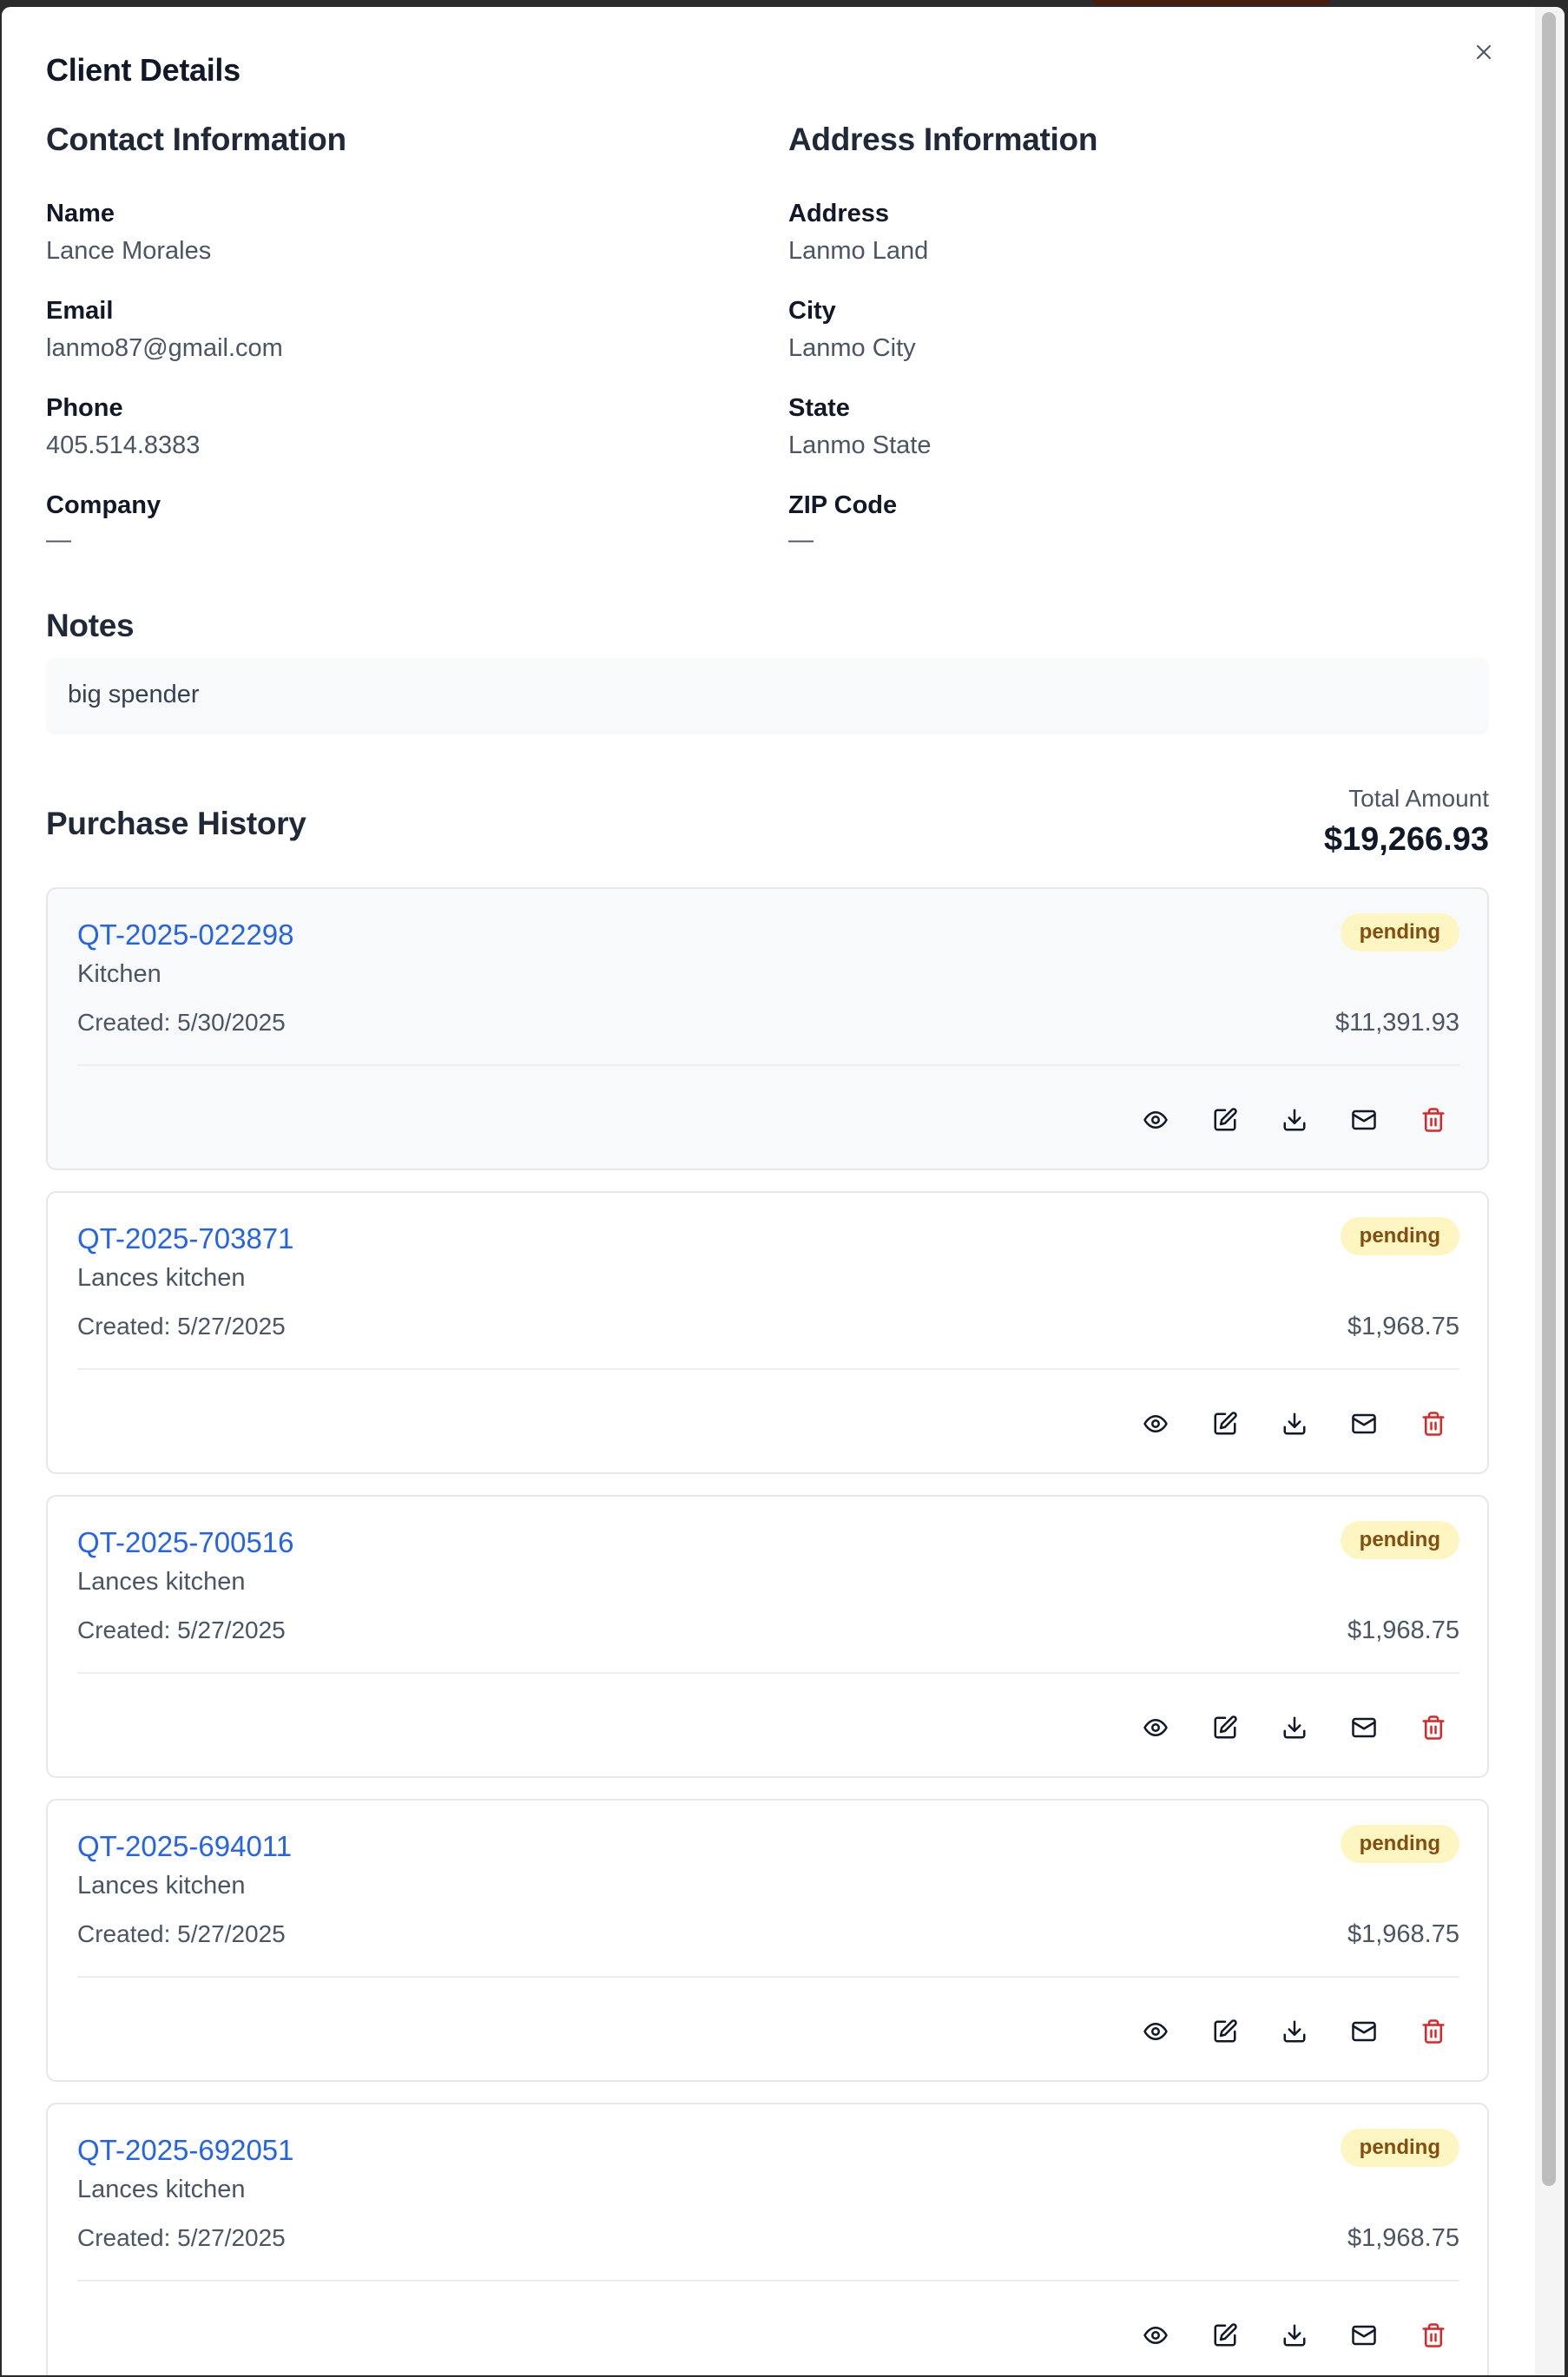 Image resolution: width=1568 pixels, height=2377 pixels. What do you see at coordinates (84, 408) in the screenshot?
I see `phone-label: Phone` at bounding box center [84, 408].